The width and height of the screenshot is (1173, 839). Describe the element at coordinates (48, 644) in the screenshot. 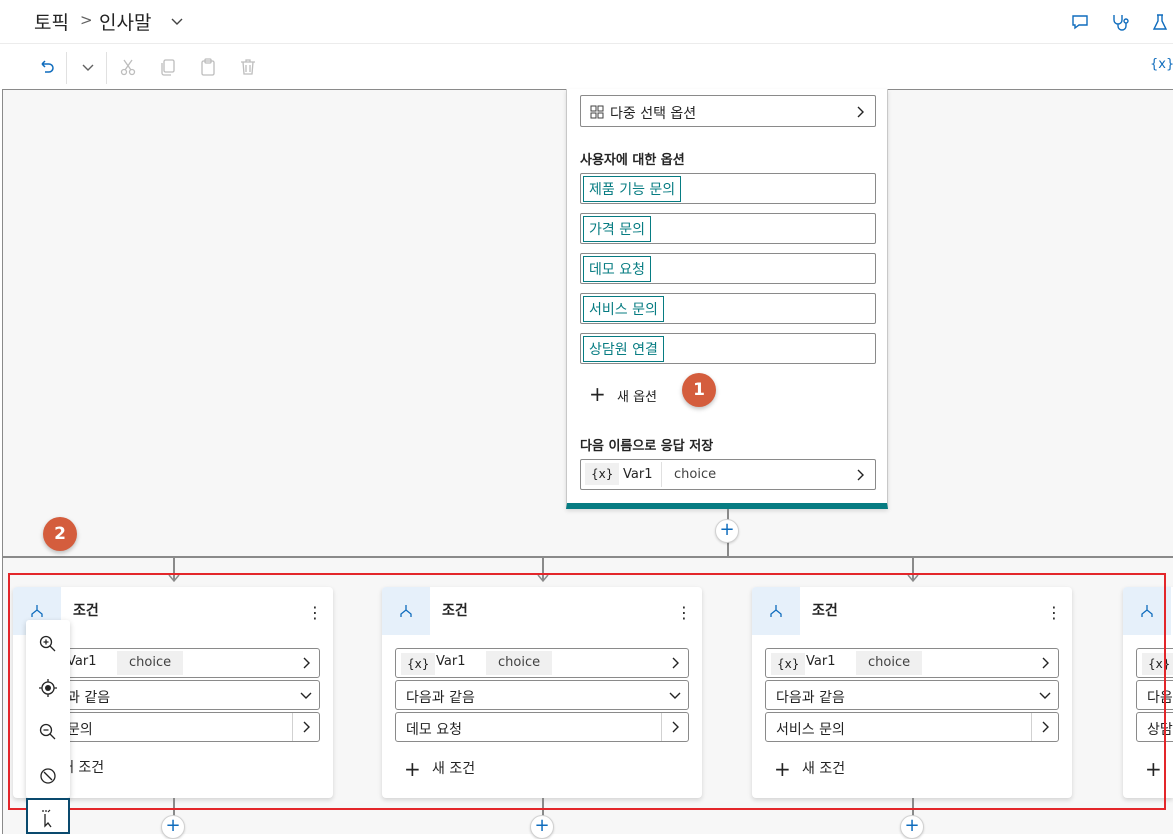

I see `zoom-in-icon` at that location.